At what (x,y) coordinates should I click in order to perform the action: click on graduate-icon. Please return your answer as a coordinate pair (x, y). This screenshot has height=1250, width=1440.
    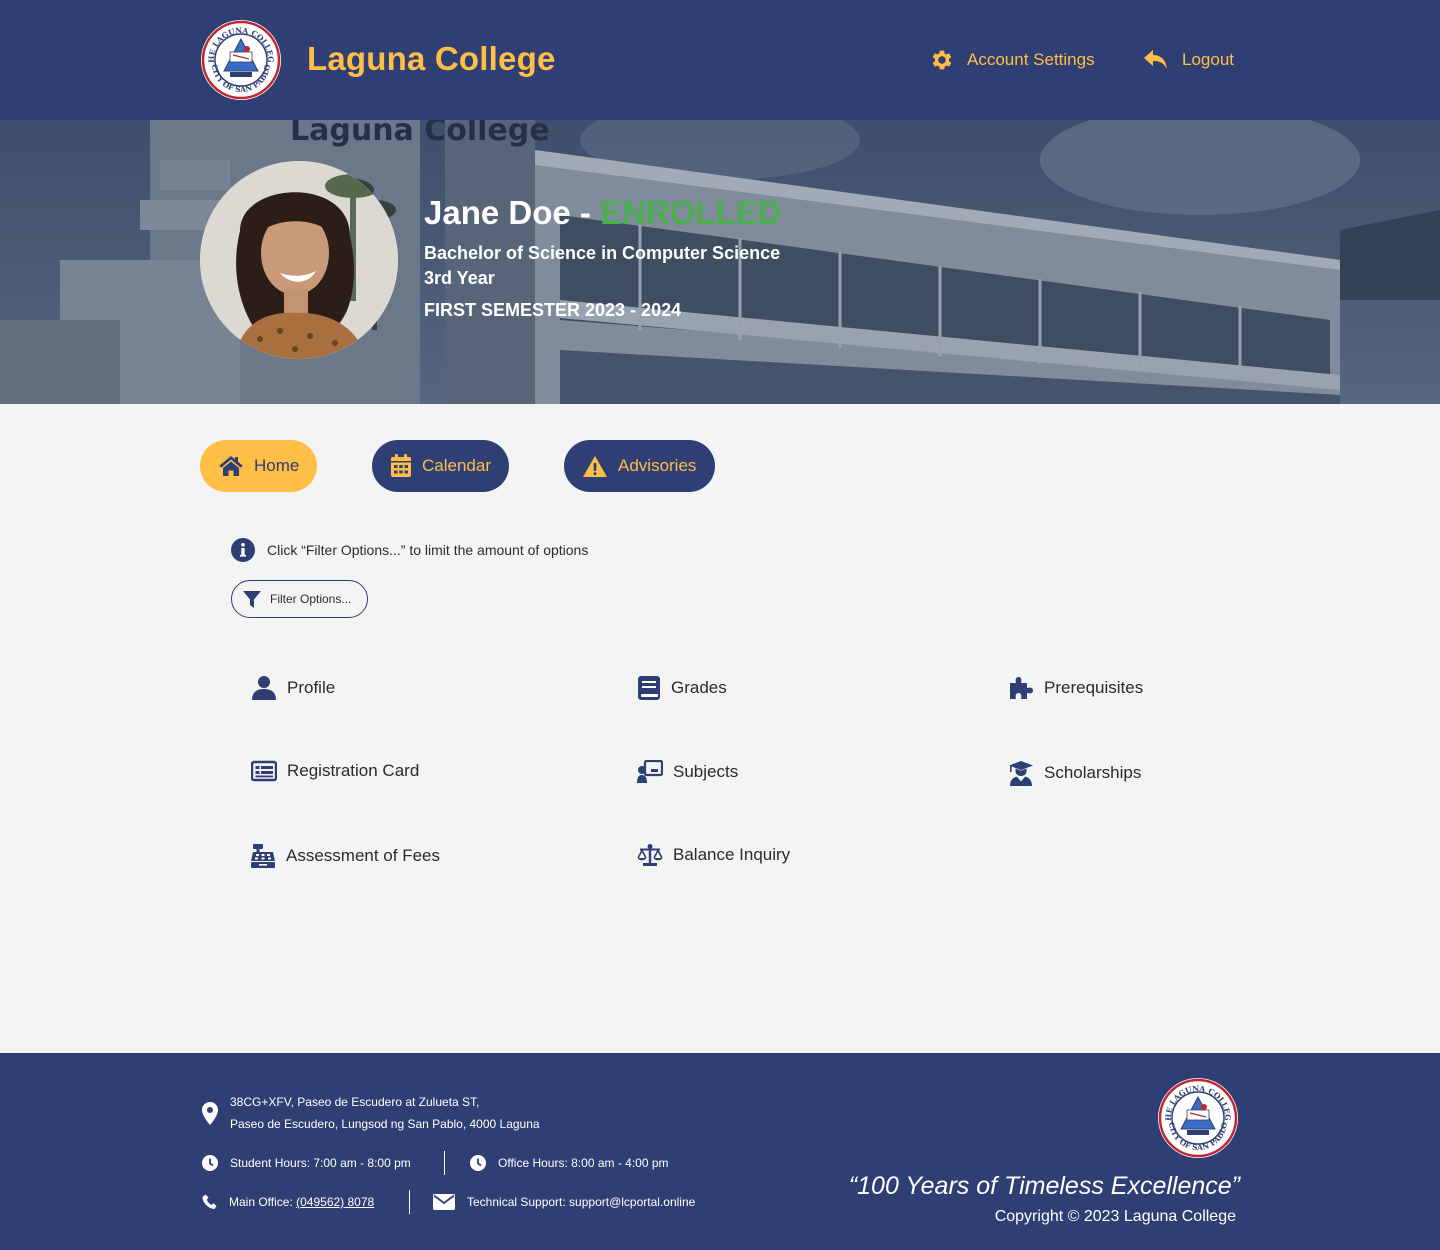
    Looking at the image, I should click on (1021, 773).